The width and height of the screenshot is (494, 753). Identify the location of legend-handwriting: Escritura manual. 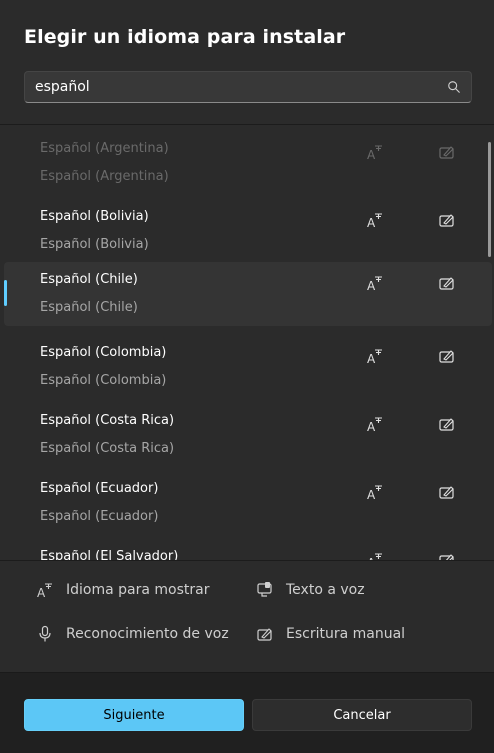
(330, 634).